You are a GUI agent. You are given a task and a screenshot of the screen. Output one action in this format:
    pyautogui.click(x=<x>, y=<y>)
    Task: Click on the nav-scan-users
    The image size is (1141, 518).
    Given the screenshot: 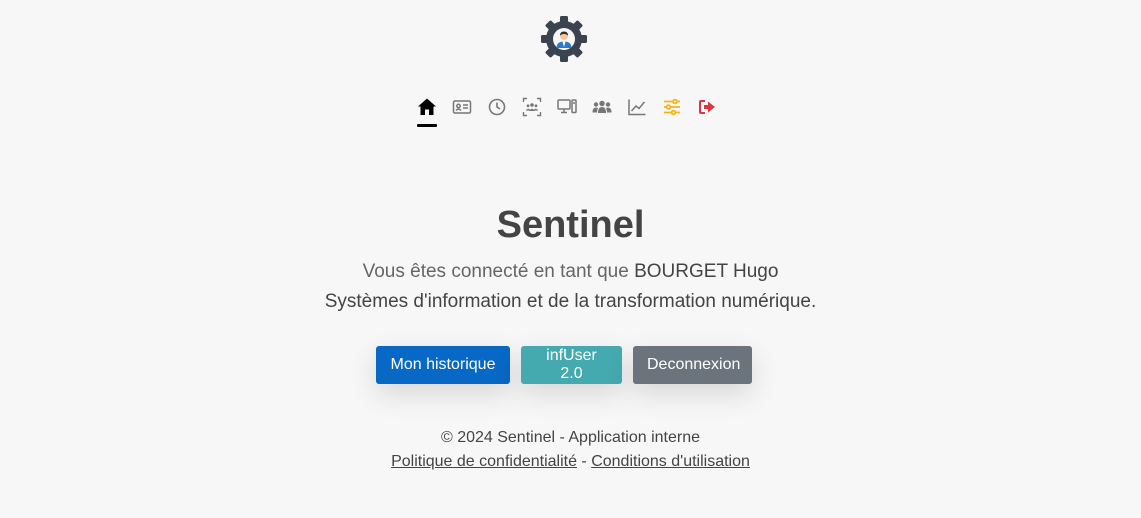 What is the action you would take?
    pyautogui.click(x=532, y=107)
    